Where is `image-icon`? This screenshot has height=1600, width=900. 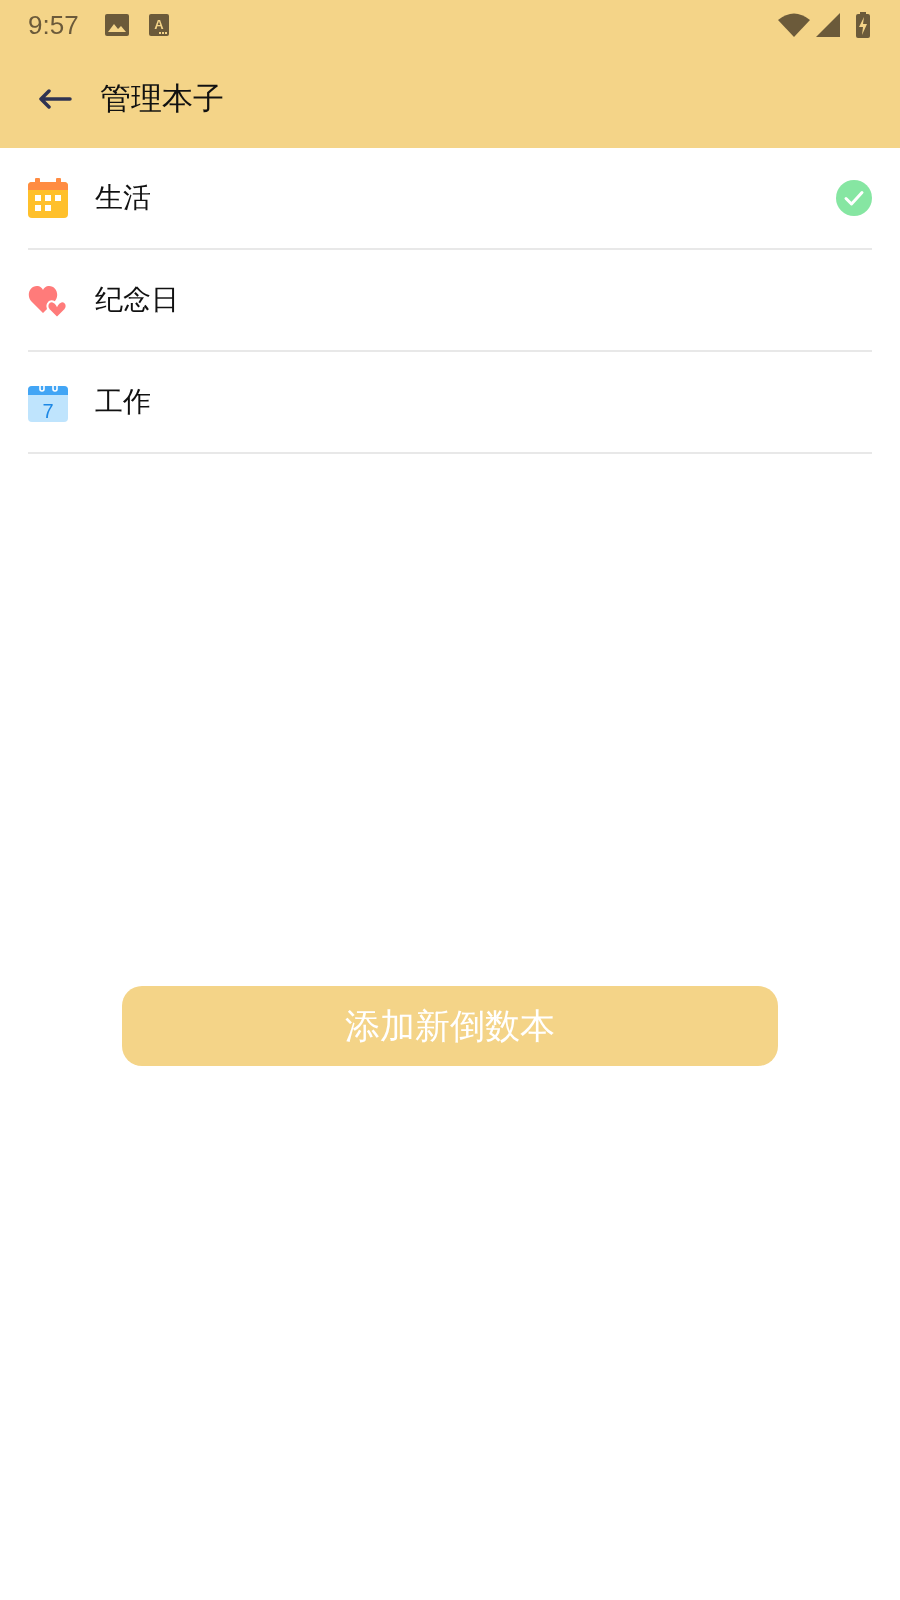 image-icon is located at coordinates (116, 25).